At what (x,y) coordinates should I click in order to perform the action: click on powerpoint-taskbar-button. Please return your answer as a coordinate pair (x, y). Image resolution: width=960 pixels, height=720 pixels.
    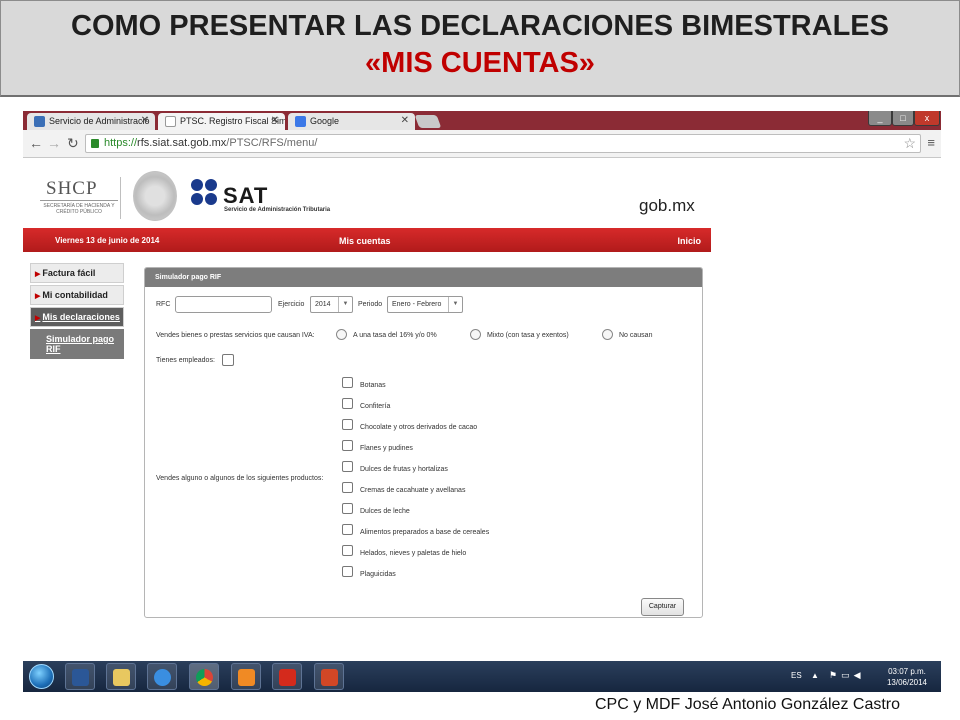
    Looking at the image, I should click on (329, 676).